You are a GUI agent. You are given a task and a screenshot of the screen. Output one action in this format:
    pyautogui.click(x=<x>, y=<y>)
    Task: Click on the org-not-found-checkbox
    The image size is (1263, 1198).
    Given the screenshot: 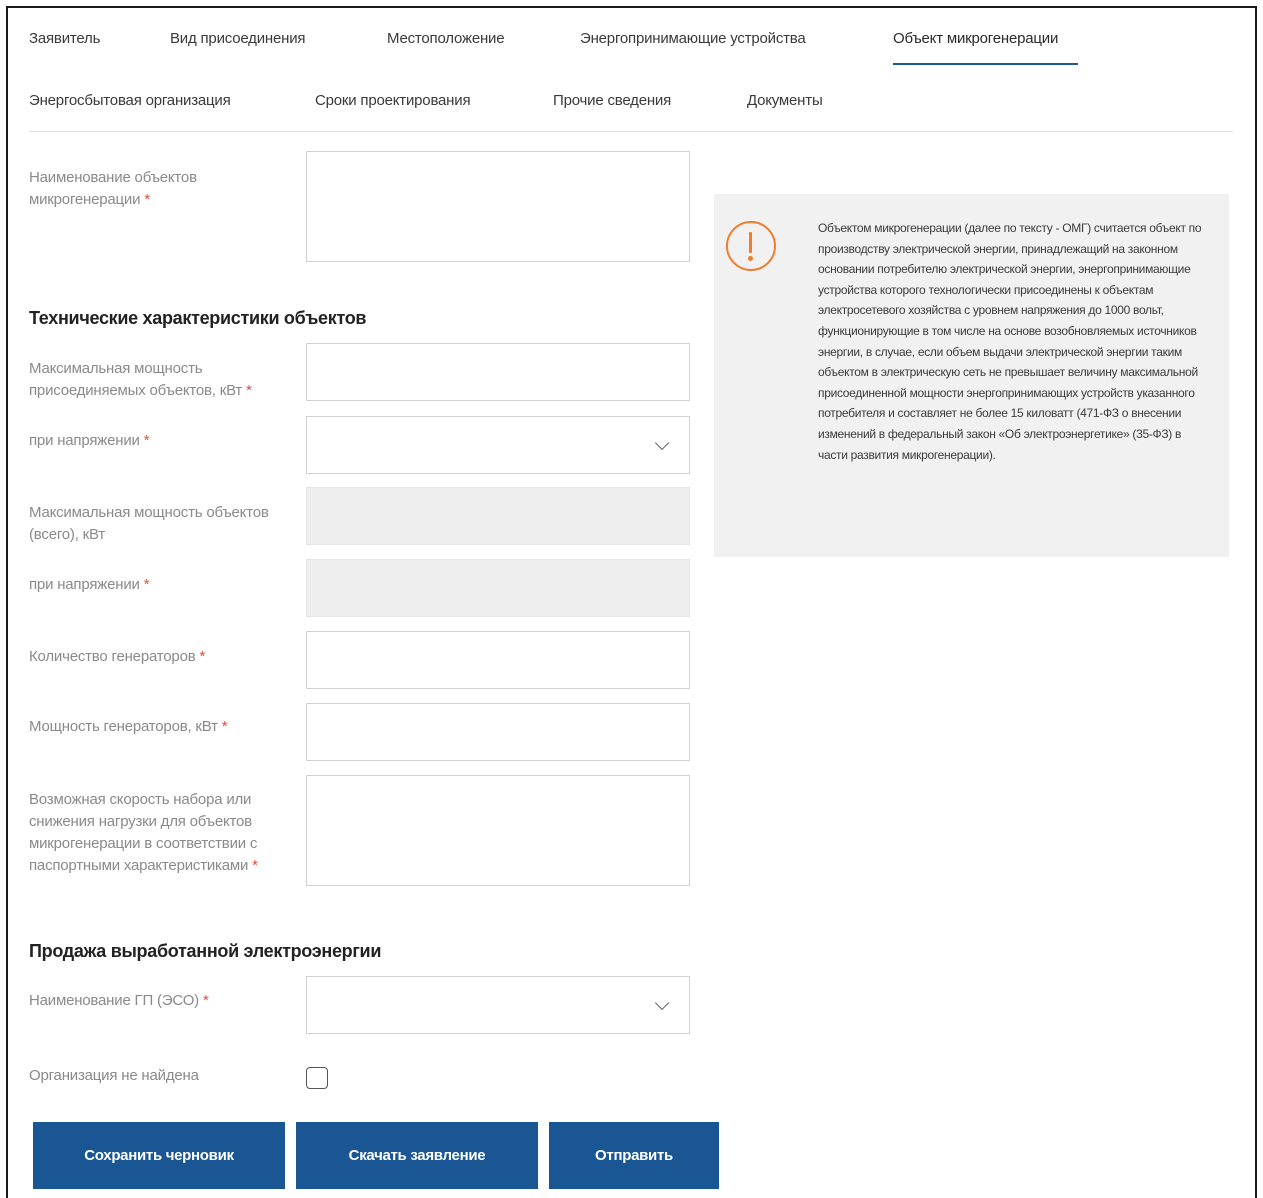 What is the action you would take?
    pyautogui.click(x=317, y=1078)
    